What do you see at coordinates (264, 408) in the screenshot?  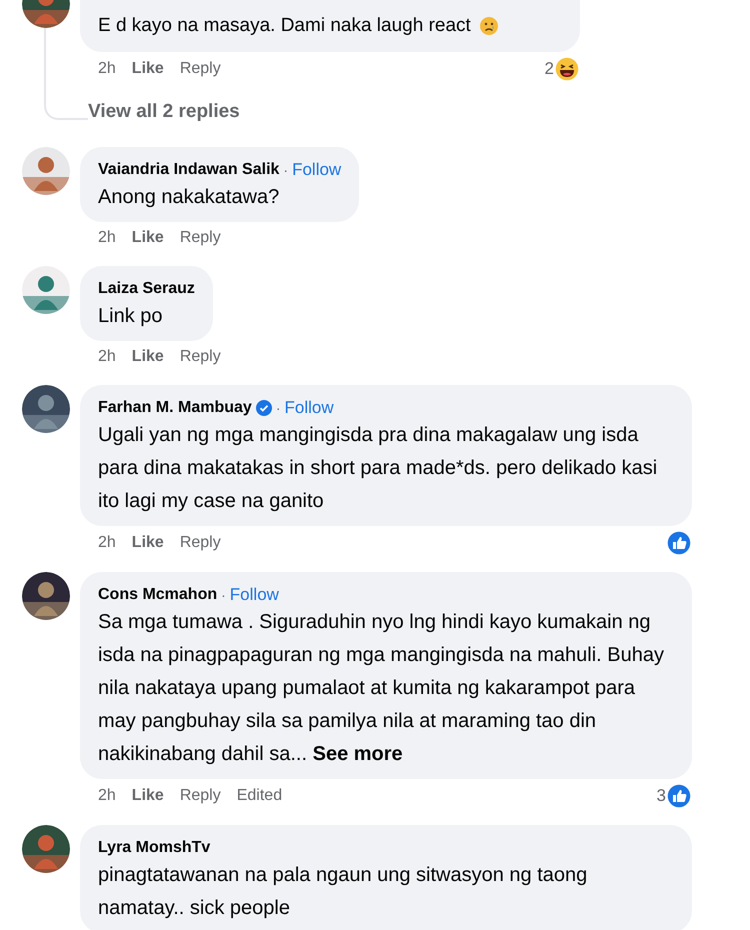 I see `verified-badge-icon` at bounding box center [264, 408].